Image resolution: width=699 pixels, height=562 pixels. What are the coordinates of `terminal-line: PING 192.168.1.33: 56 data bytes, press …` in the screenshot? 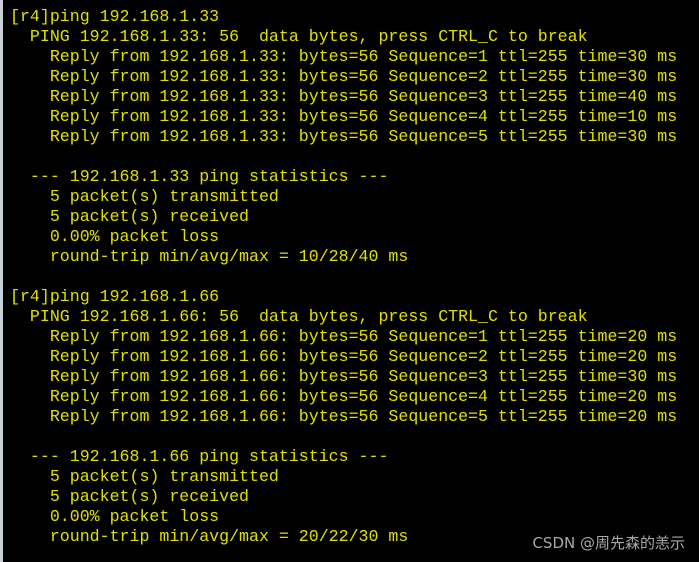 It's located at (299, 36).